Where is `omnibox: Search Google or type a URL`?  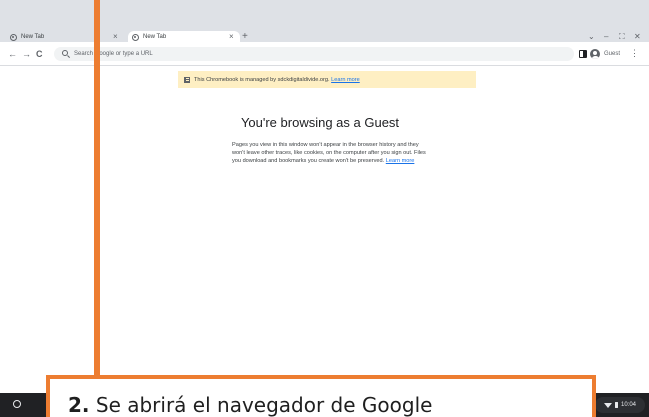
omnibox: Search Google or type a URL is located at coordinates (314, 54).